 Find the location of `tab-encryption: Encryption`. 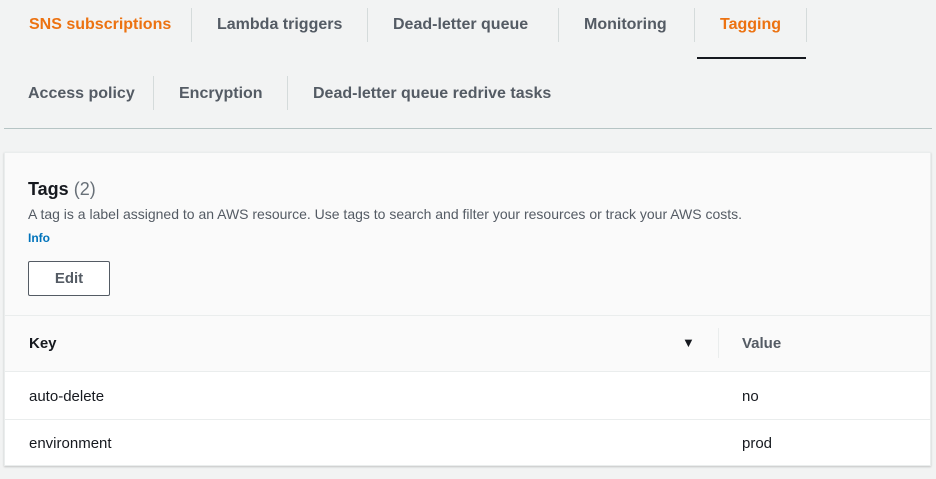

tab-encryption: Encryption is located at coordinates (221, 94).